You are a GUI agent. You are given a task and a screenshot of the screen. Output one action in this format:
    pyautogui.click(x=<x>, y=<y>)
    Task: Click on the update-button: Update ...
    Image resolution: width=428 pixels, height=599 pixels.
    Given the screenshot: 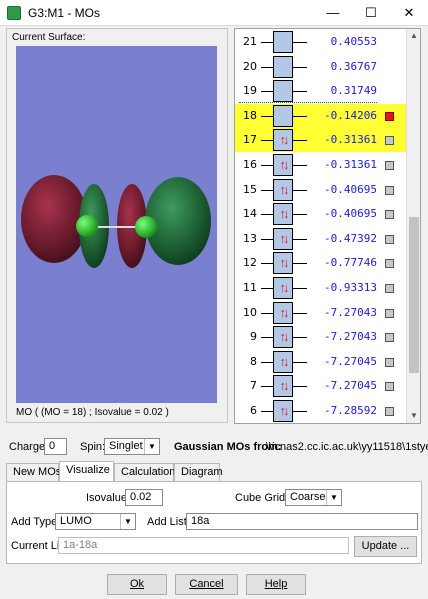 What is the action you would take?
    pyautogui.click(x=385, y=546)
    